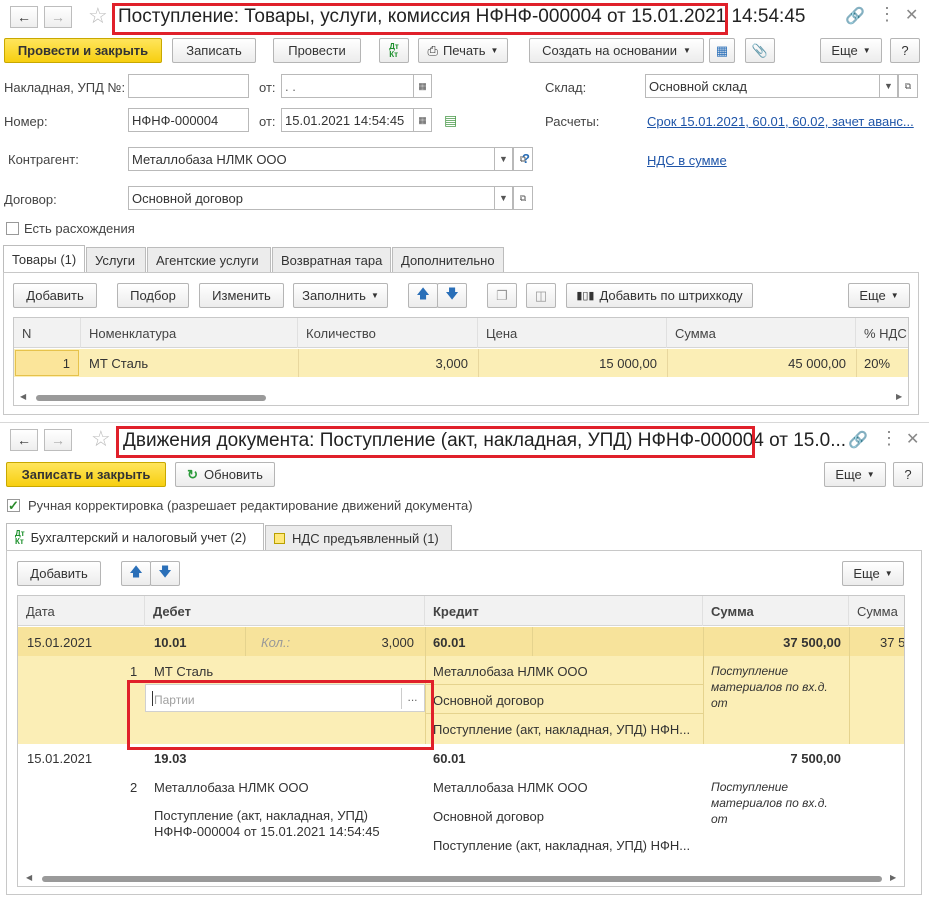  I want to click on discrepancy-checkbox, so click(12, 228).